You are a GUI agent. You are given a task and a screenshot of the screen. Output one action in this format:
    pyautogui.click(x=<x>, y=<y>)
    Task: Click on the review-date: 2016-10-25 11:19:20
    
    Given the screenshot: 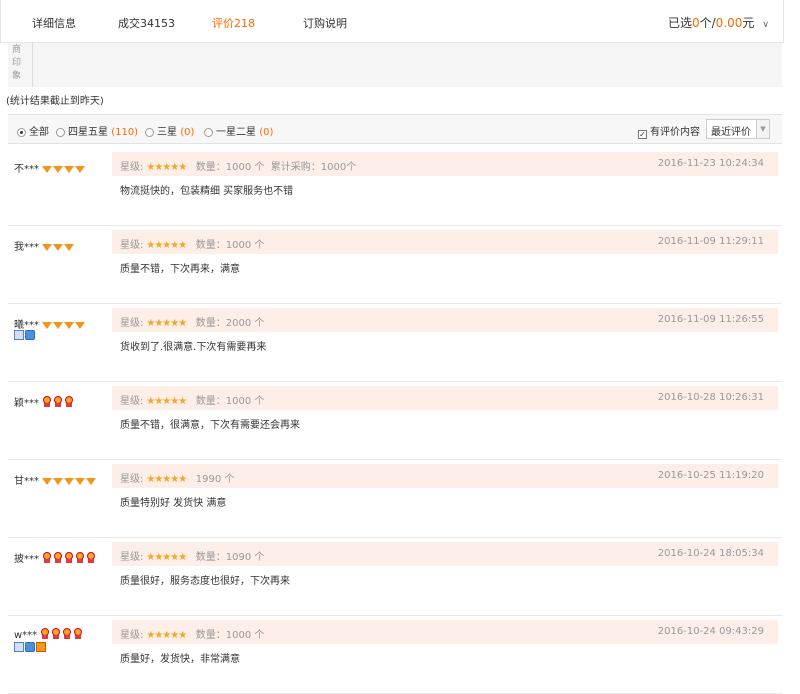 What is the action you would take?
    pyautogui.click(x=710, y=475)
    